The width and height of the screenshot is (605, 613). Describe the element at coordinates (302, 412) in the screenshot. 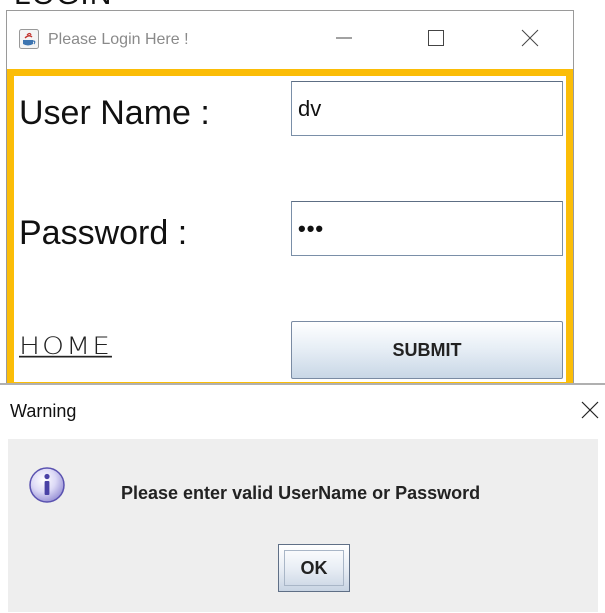

I see `warning-titlebar: Warning` at that location.